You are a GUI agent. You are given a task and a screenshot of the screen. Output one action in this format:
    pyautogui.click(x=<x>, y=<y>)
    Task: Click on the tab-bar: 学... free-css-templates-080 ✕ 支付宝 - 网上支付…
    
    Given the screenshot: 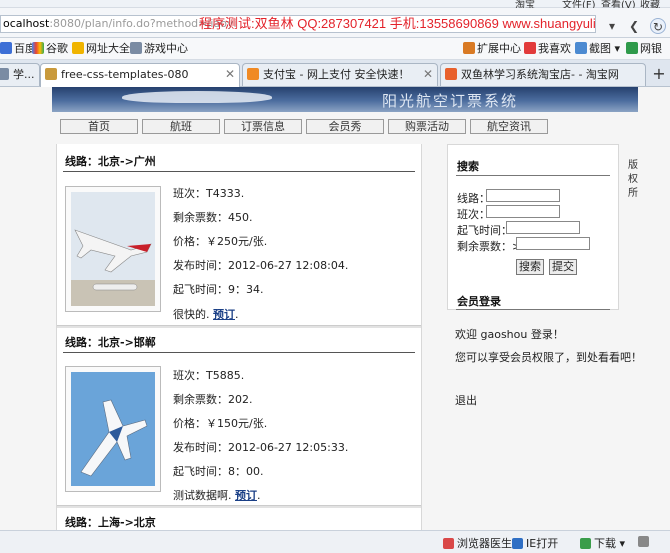 What is the action you would take?
    pyautogui.click(x=335, y=73)
    